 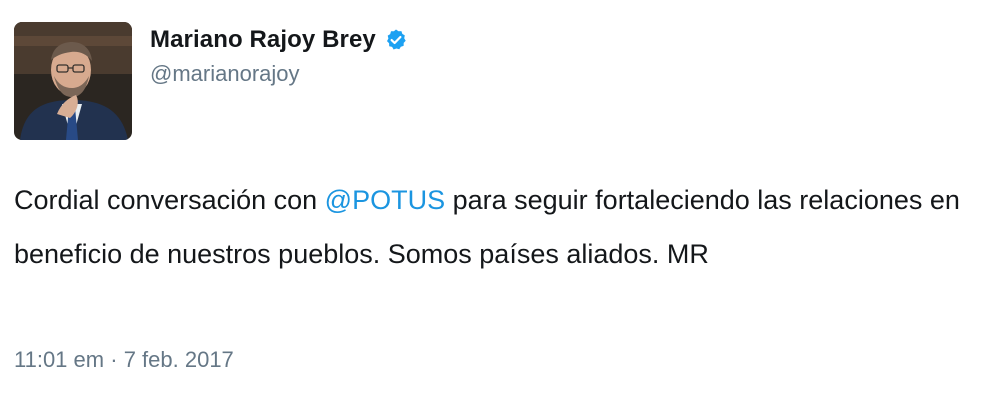 What do you see at coordinates (279, 74) in the screenshot?
I see `username-handle: @marianorajoy` at bounding box center [279, 74].